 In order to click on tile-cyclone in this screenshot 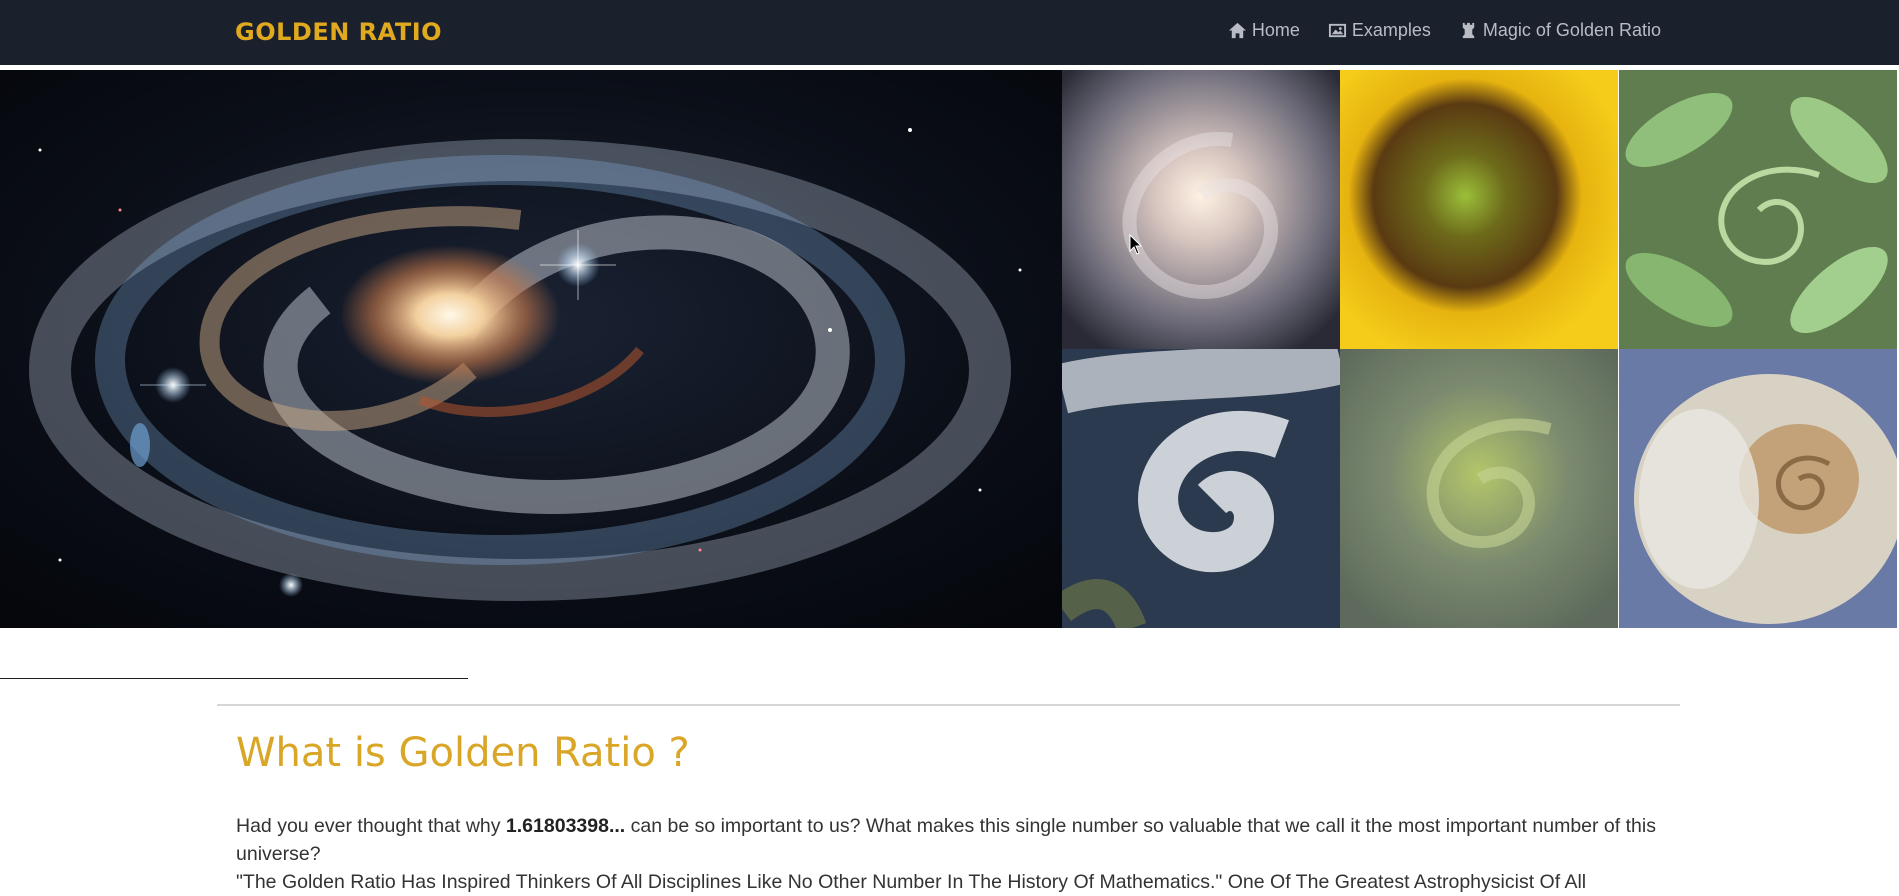, I will do `click(1201, 488)`.